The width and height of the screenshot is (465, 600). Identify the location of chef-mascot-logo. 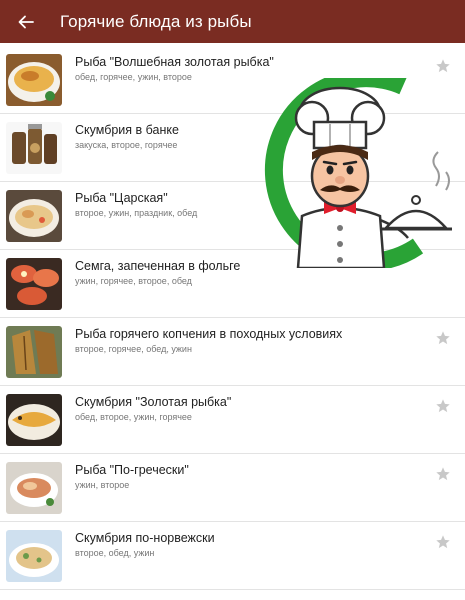
(358, 173).